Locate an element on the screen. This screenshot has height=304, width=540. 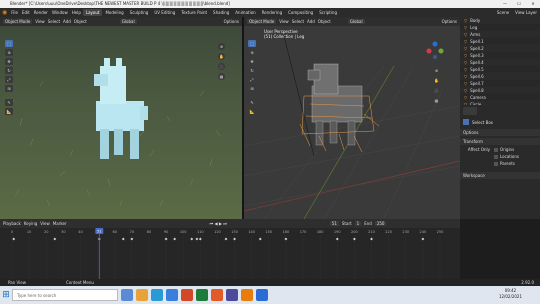
system-clock: 09:42 12/02/2021 is located at coordinates (510, 294).